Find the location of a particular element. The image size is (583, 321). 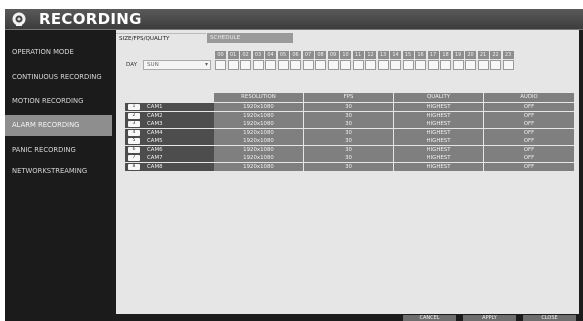

table-row: 3 CAM3 1920x1080 30 HIGHEST OFF is located at coordinates (349, 124).